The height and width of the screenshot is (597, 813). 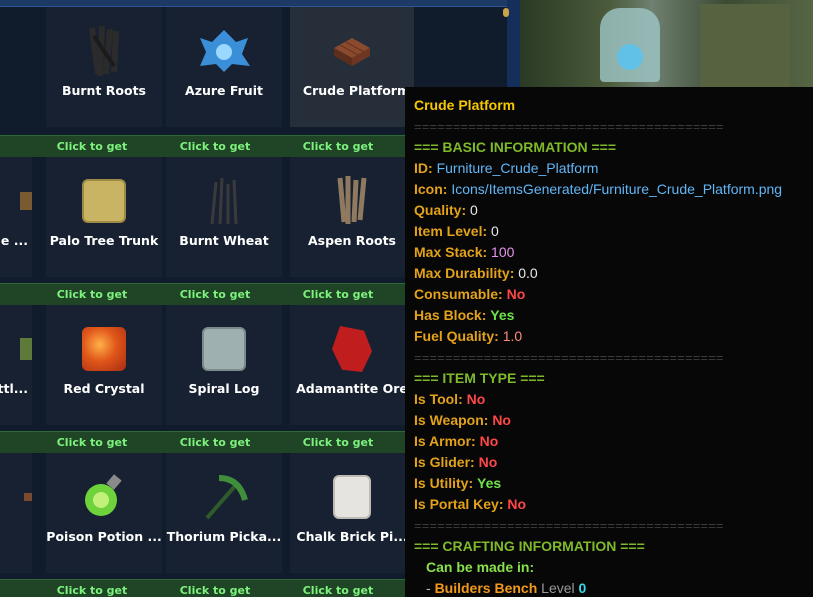 What do you see at coordinates (479, 378) in the screenshot?
I see `section-item-type: === ITEM TYPE ===` at bounding box center [479, 378].